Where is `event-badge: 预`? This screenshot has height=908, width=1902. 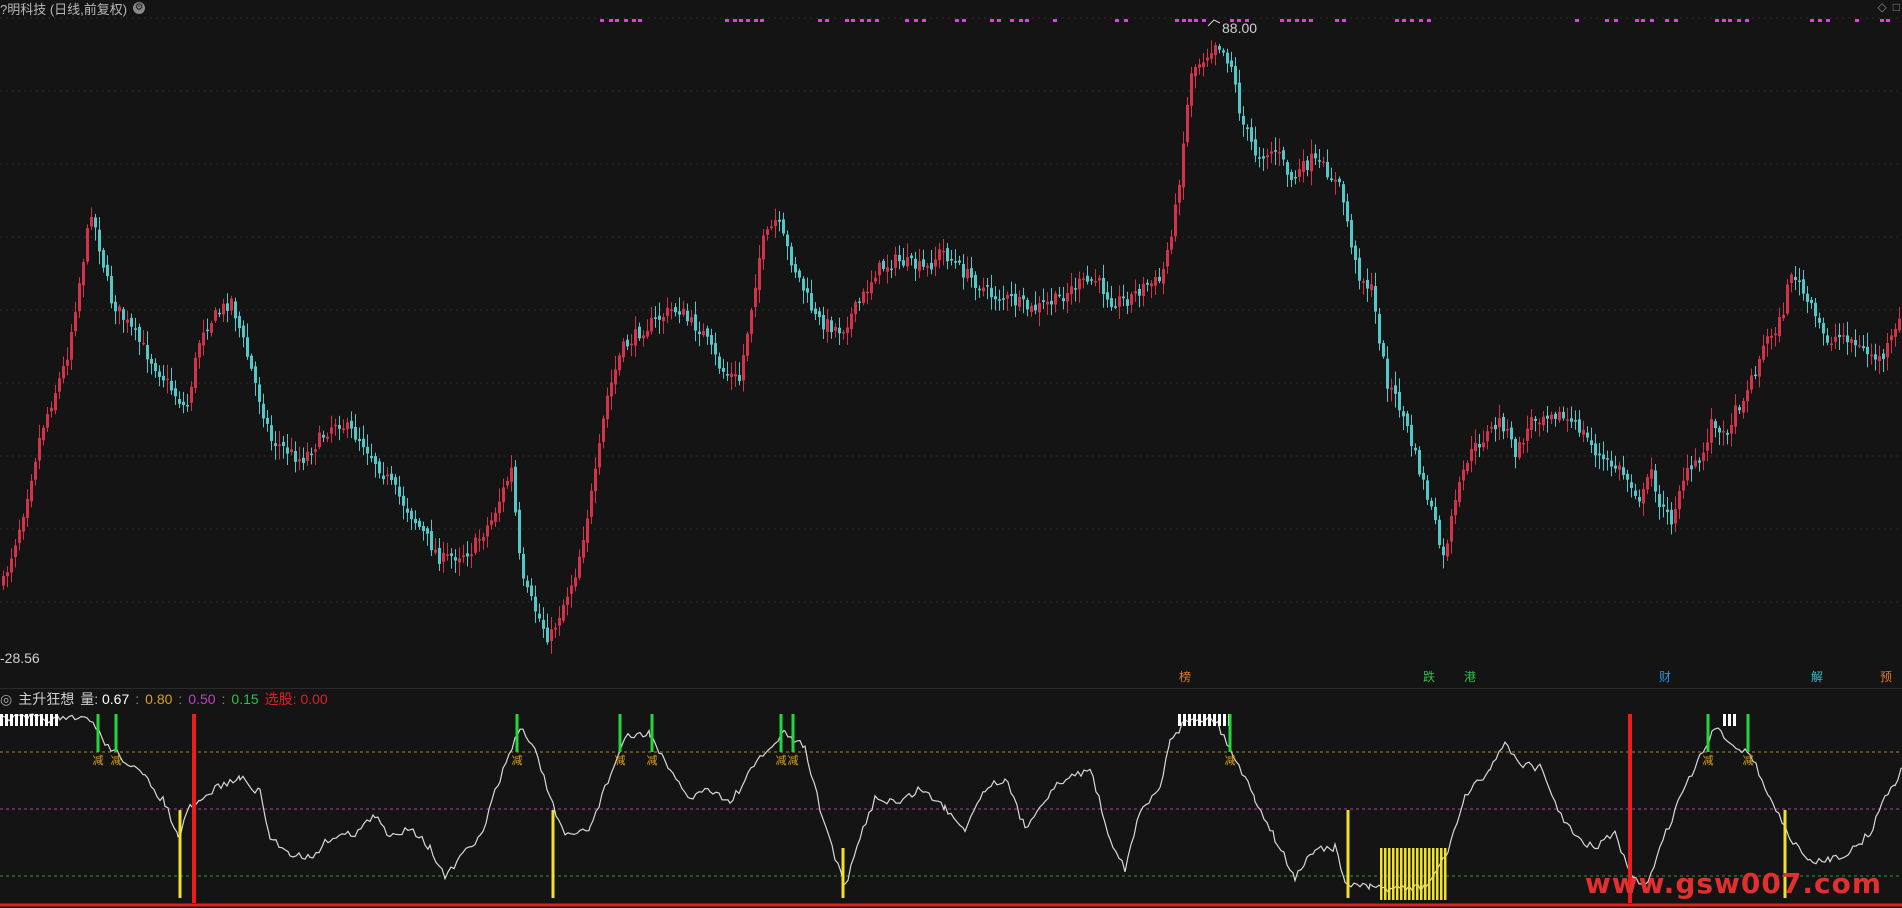 event-badge: 预 is located at coordinates (1886, 677).